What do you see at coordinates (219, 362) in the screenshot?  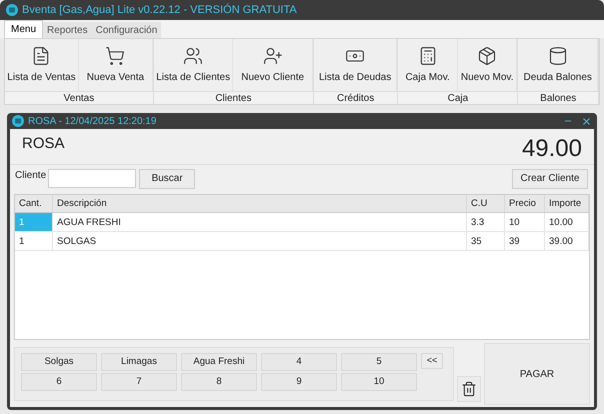 I see `product-button: Agua Freshi` at bounding box center [219, 362].